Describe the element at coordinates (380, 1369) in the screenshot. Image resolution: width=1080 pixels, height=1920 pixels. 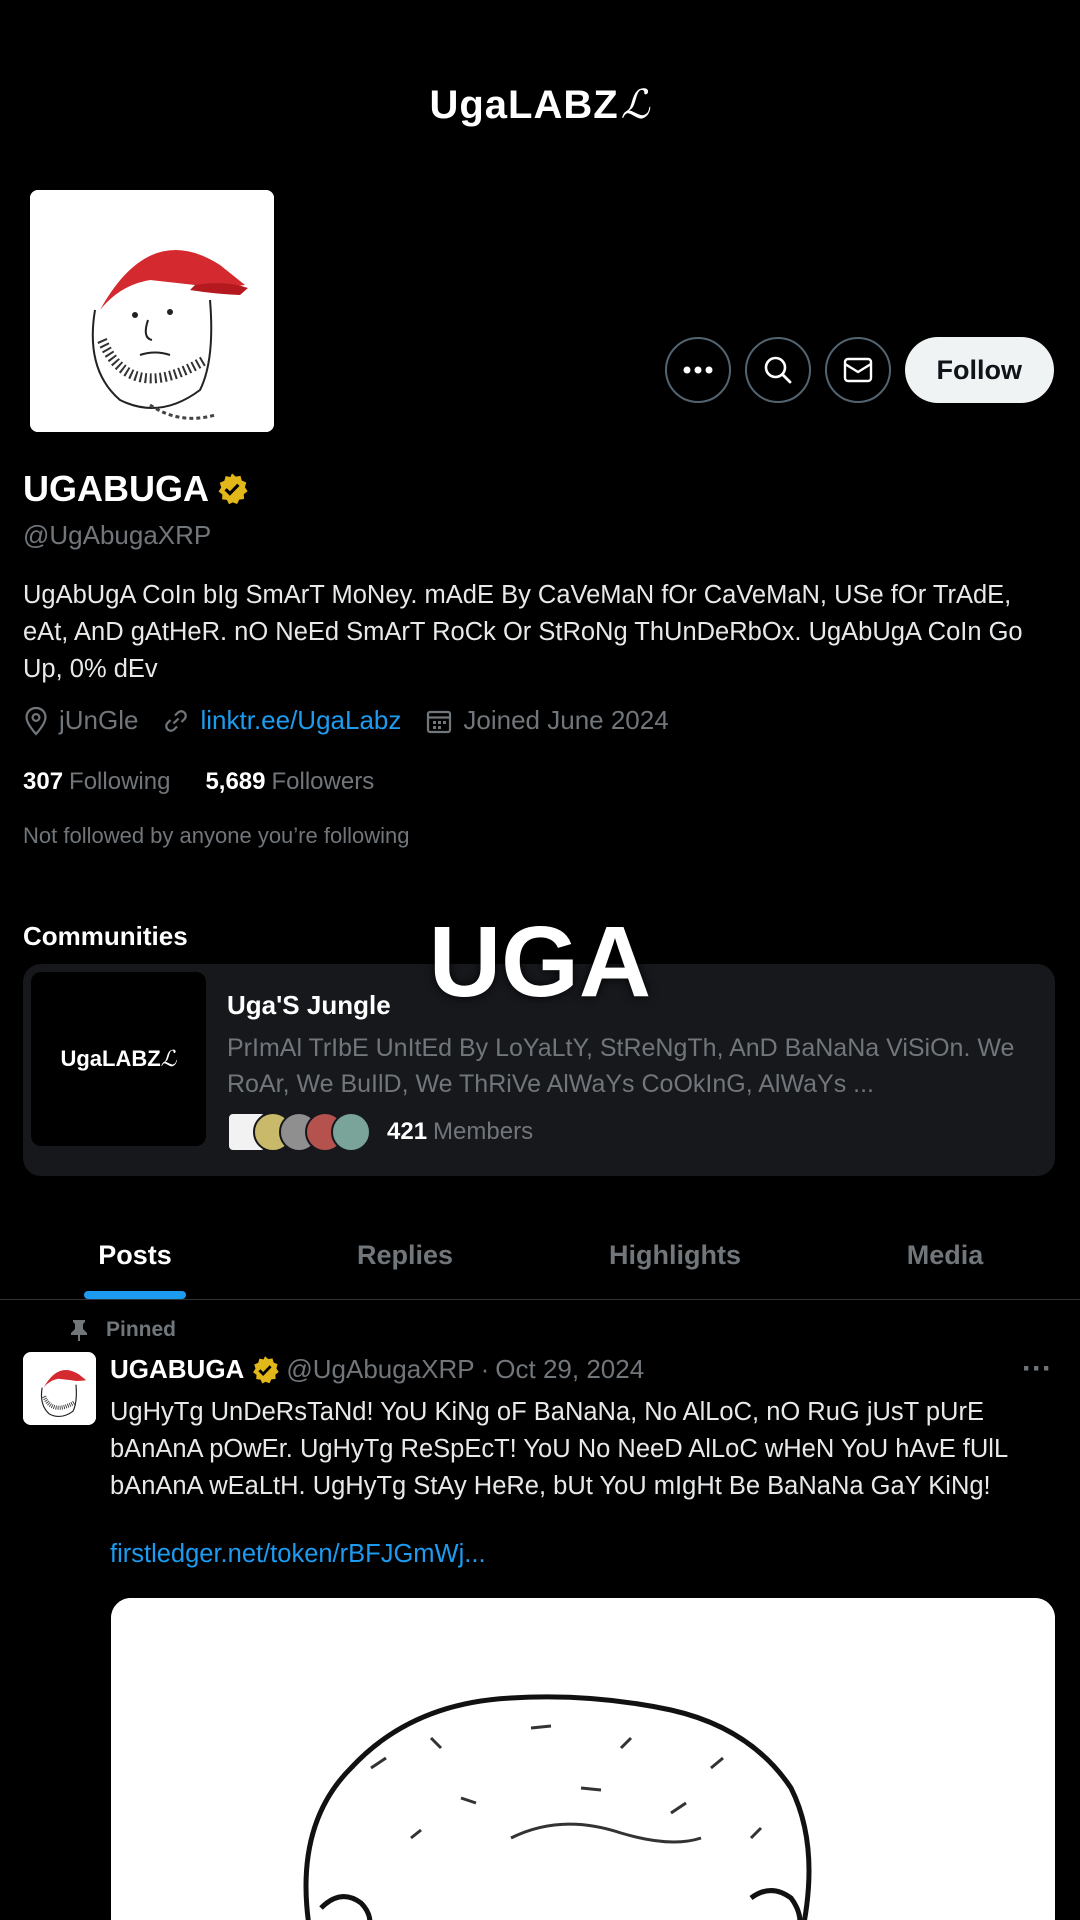
I see `post-author-handle: @UgAbugaXRP` at that location.